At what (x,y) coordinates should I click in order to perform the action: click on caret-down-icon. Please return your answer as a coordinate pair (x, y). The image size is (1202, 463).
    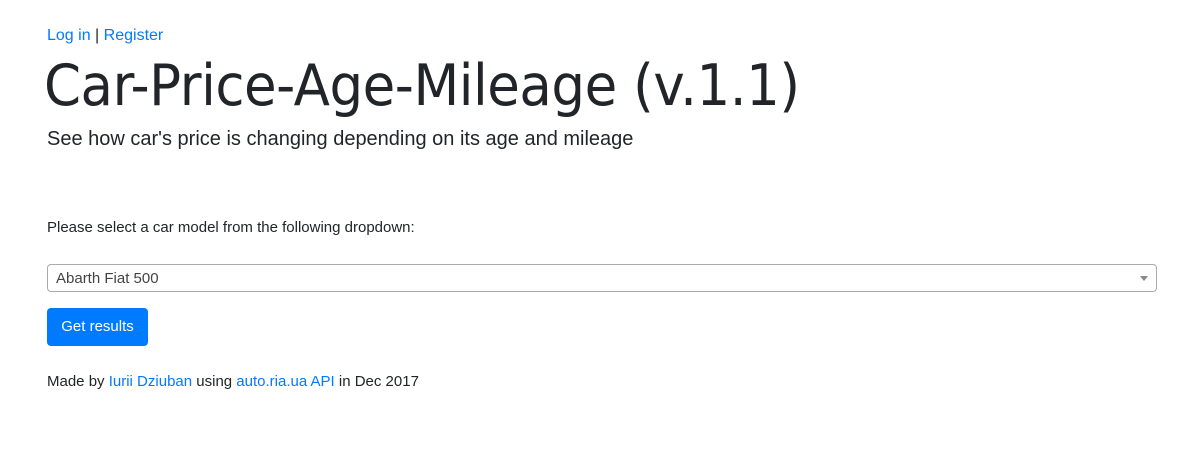
    Looking at the image, I should click on (1144, 278).